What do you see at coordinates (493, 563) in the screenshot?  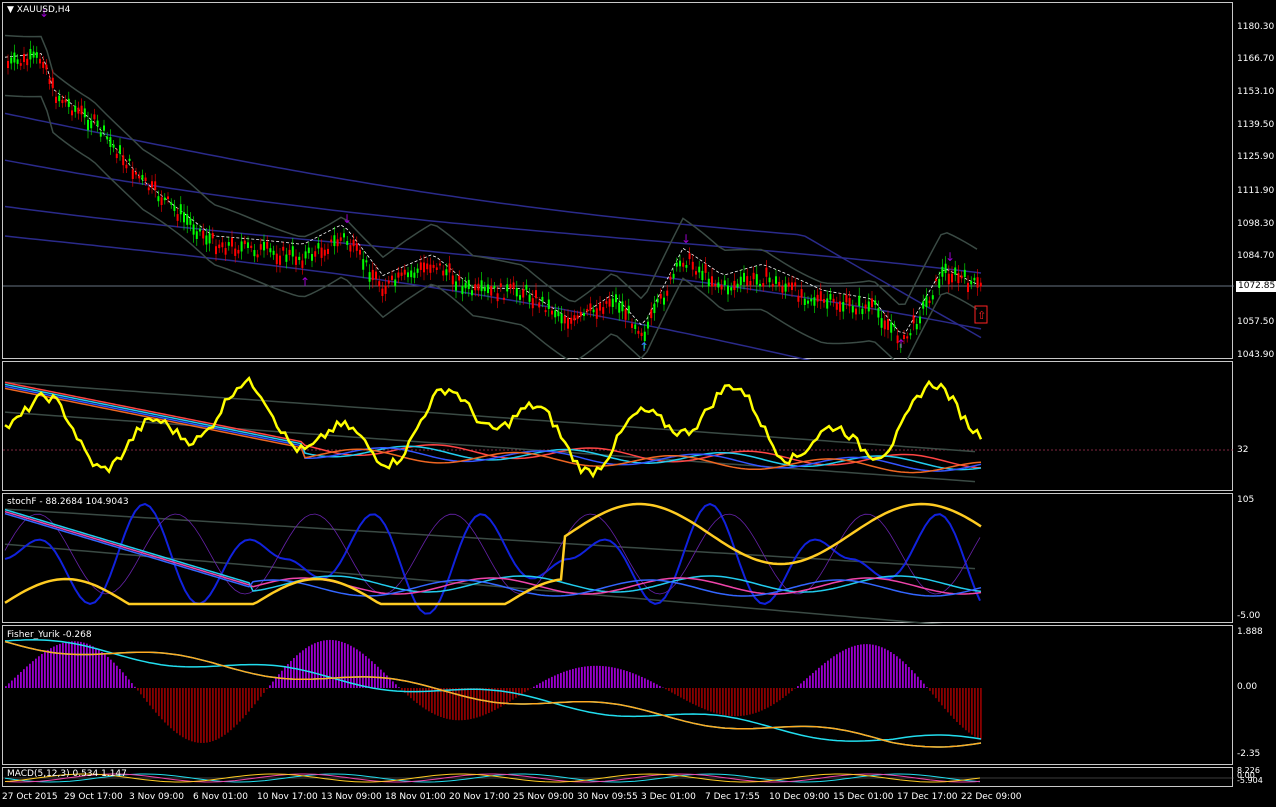 I see `stoch-svg` at bounding box center [493, 563].